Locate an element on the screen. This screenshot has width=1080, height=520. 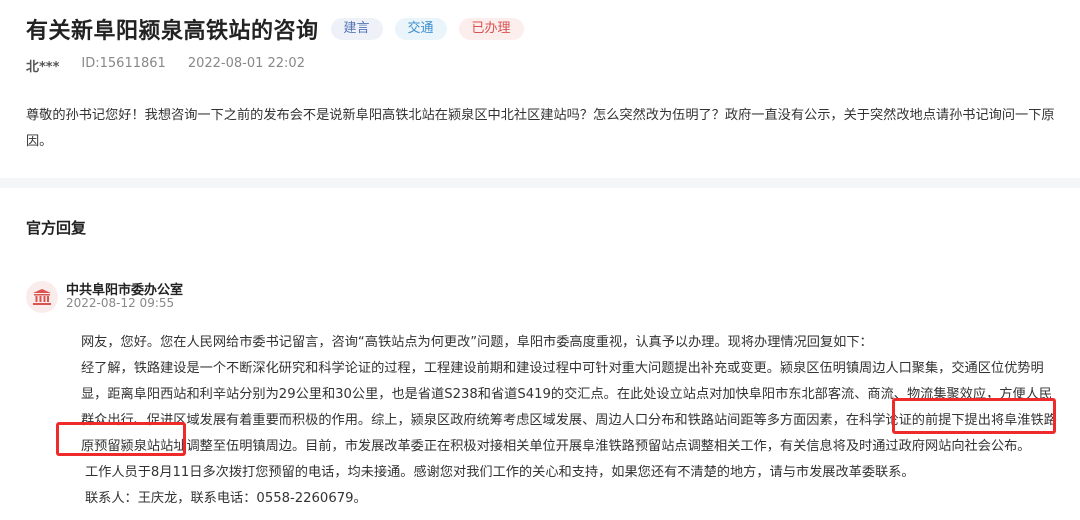
tag-traffic: 交通 is located at coordinates (420, 29).